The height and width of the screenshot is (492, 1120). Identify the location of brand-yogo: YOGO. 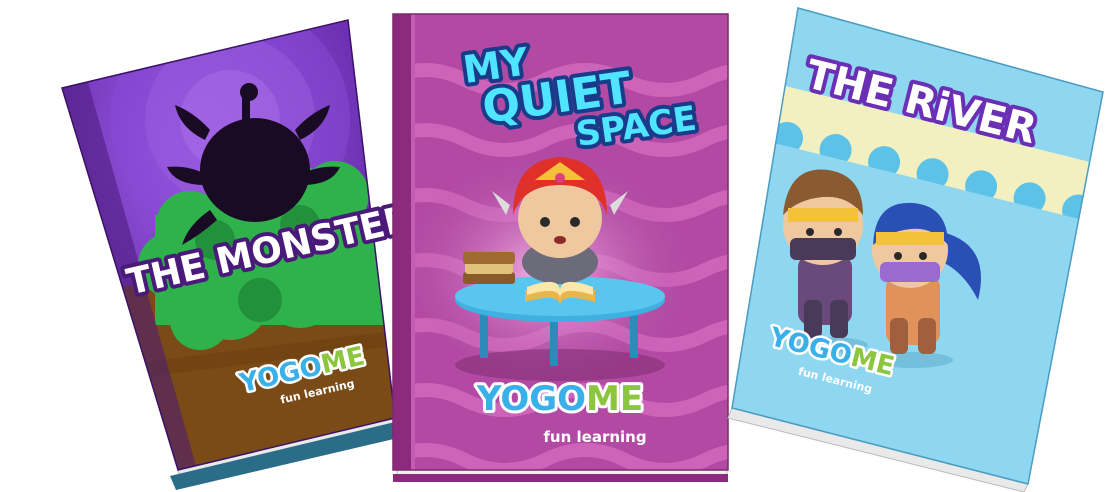
(531, 399).